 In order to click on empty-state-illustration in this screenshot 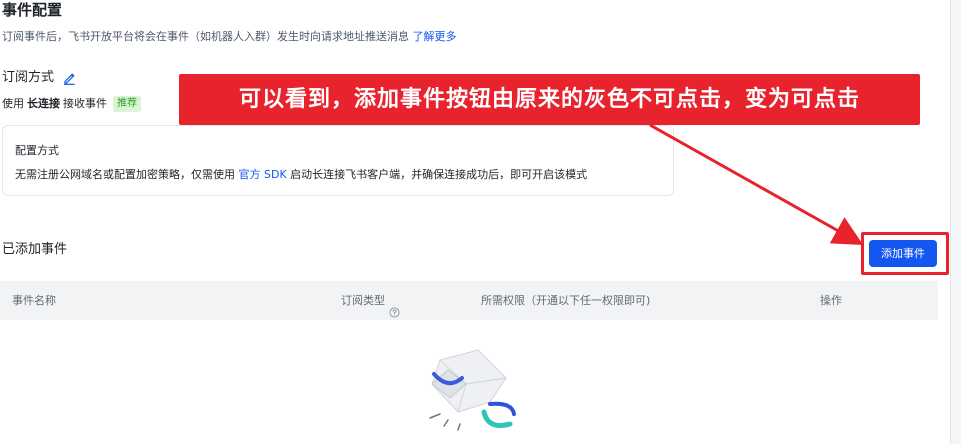, I will do `click(473, 392)`.